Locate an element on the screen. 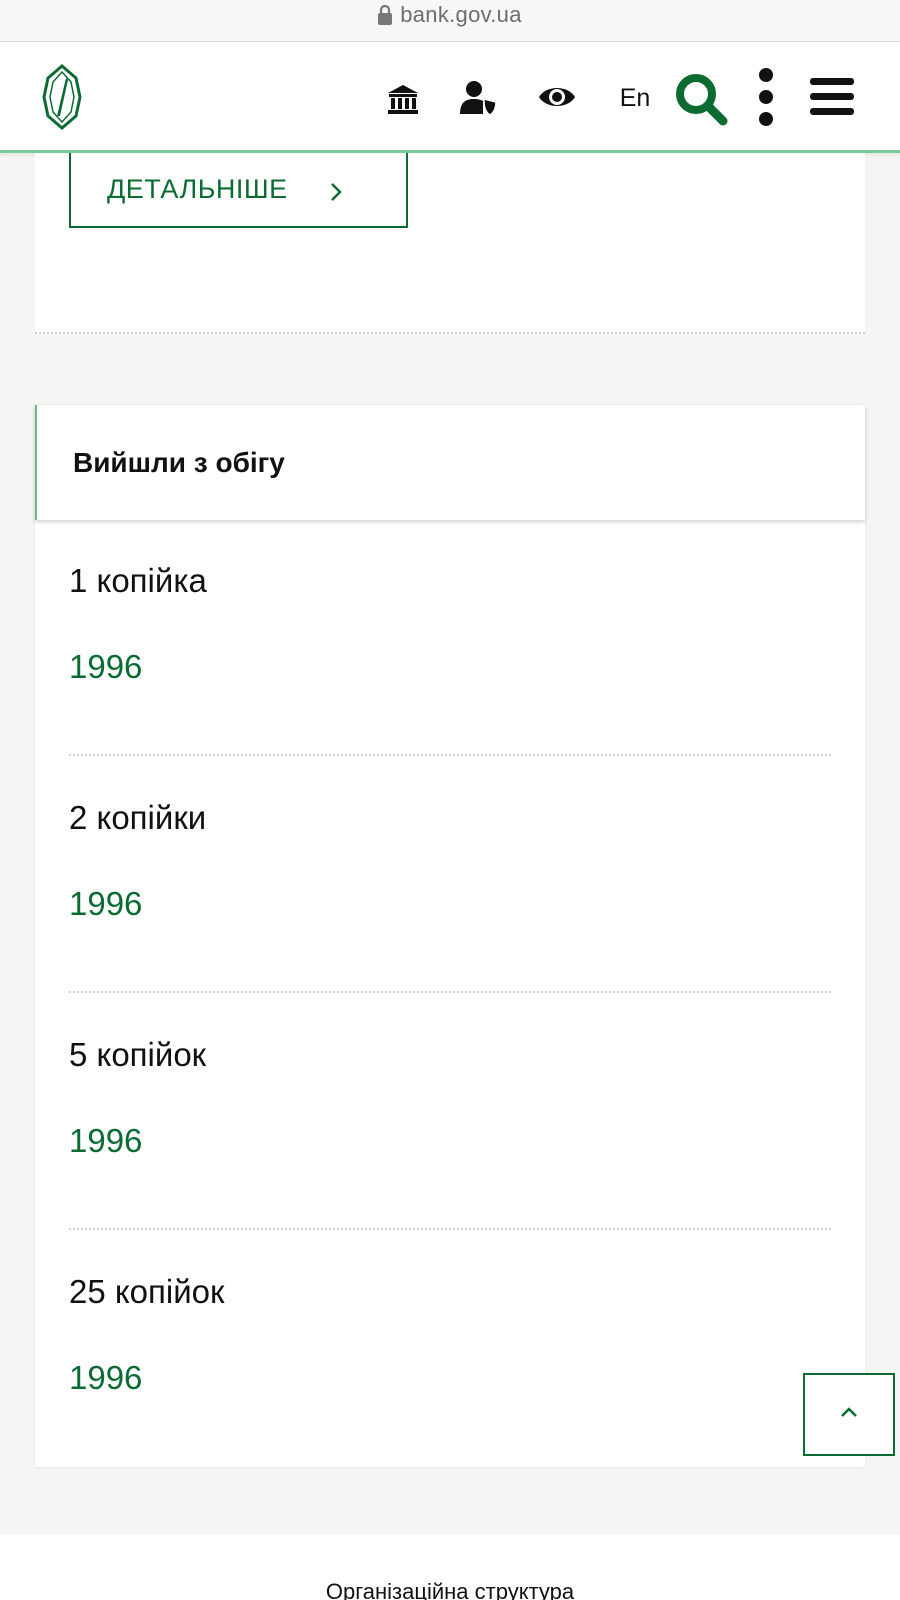  chevron-up-icon is located at coordinates (849, 1414).